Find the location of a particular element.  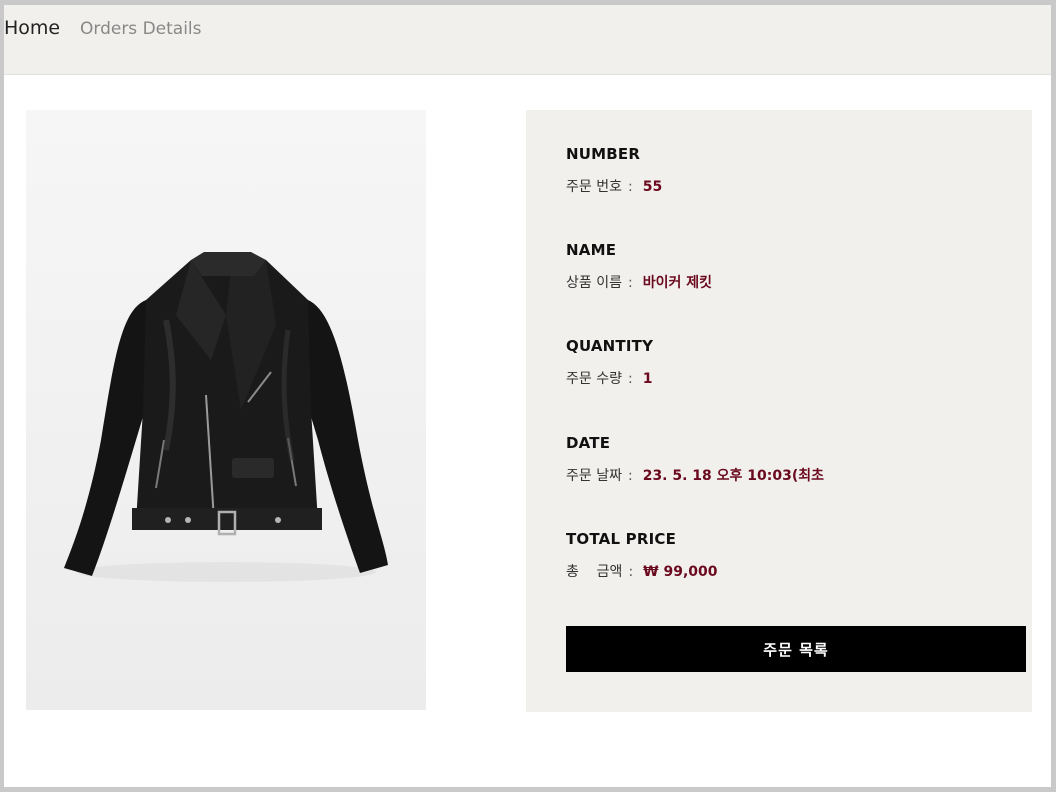

order-date-value: 23. 5. 18 오후 10:03(최초 is located at coordinates (733, 476).